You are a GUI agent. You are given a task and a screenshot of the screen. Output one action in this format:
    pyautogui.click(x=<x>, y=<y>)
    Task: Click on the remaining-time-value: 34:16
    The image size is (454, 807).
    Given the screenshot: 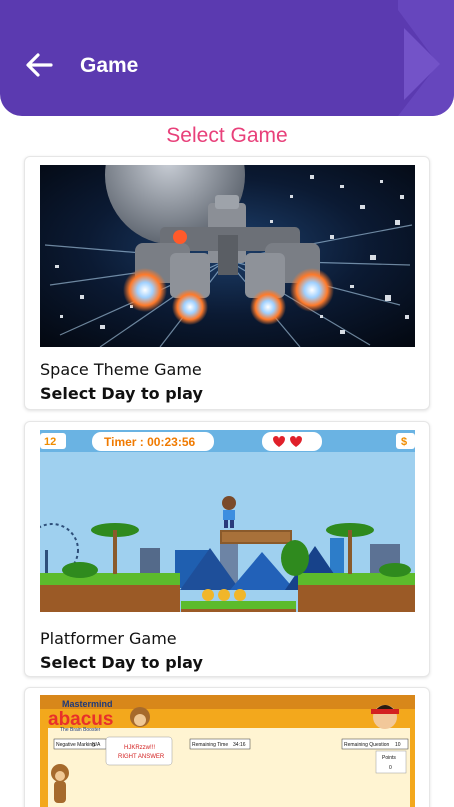 What is the action you would take?
    pyautogui.click(x=239, y=745)
    